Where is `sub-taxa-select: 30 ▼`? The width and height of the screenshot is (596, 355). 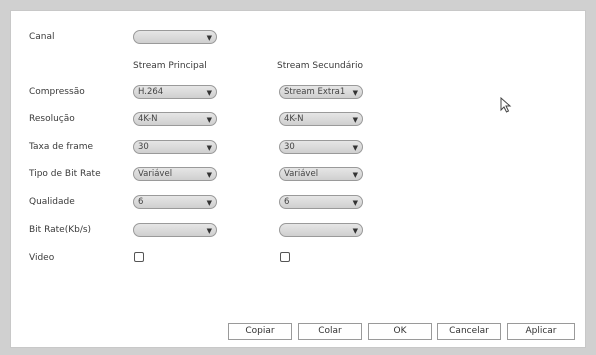
sub-taxa-select: 30 ▼ is located at coordinates (321, 147).